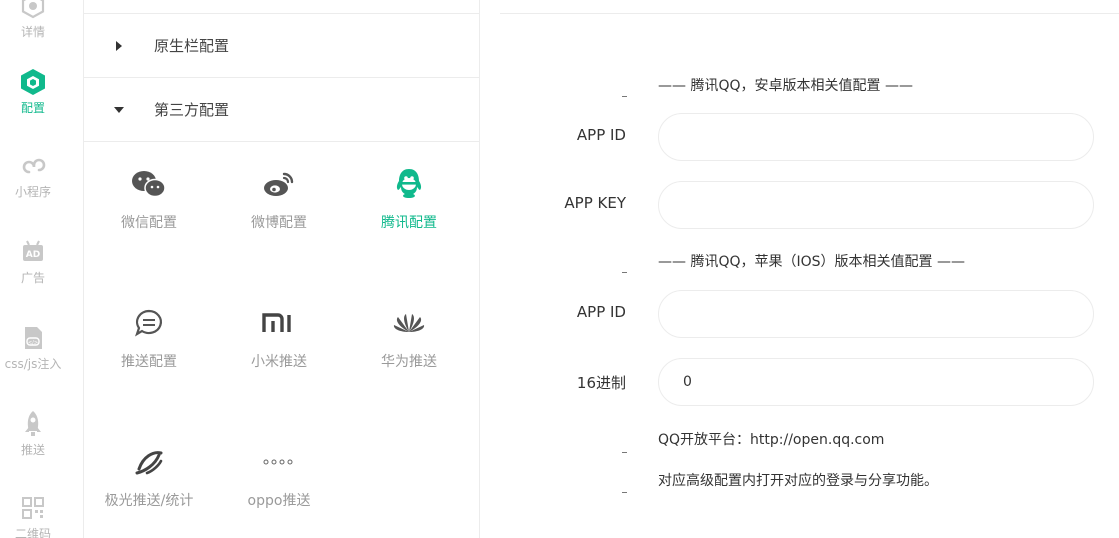 This screenshot has height=538, width=1119. What do you see at coordinates (279, 223) in the screenshot?
I see `item-label: 微博配置` at bounding box center [279, 223].